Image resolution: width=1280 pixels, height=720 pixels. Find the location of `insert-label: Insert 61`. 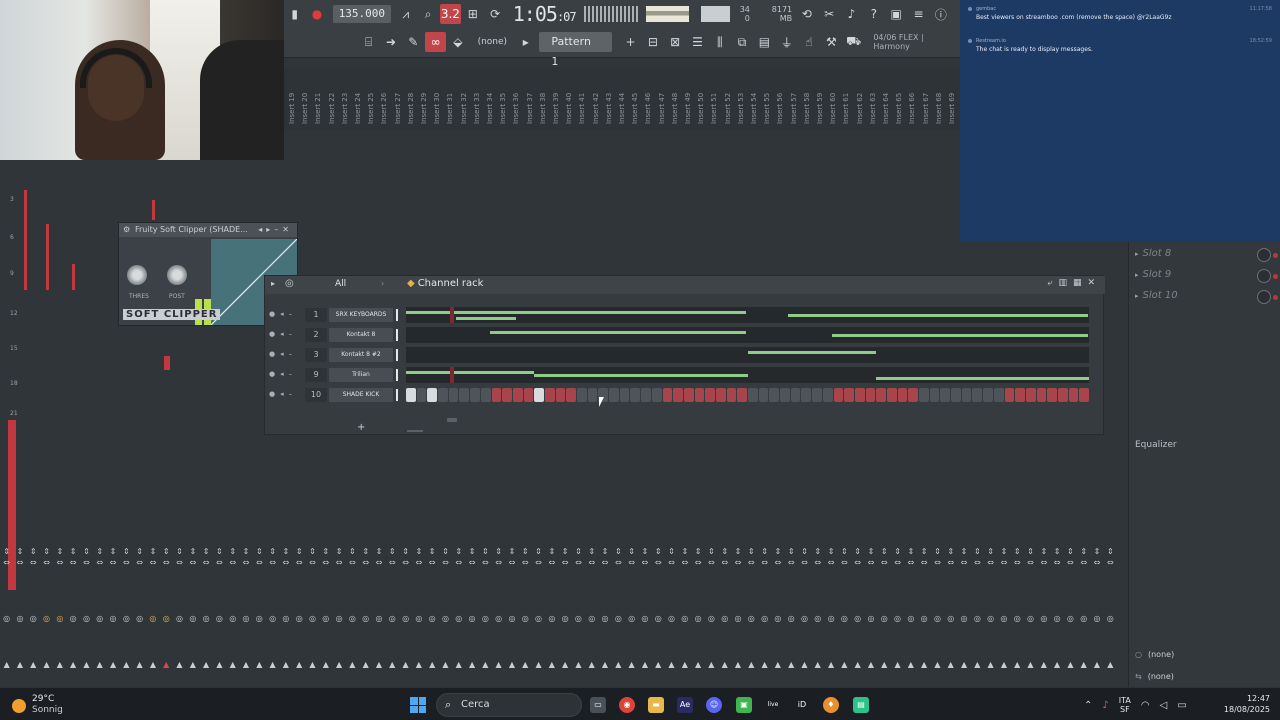

insert-label: Insert 61 is located at coordinates (846, 108).